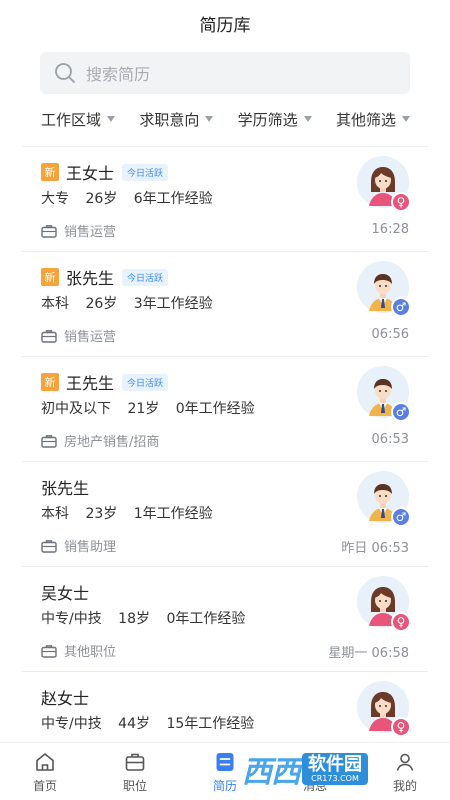  What do you see at coordinates (225, 119) in the screenshot?
I see `filter-bar: 工作区域 求职意向 学历筛选 其他筛选` at bounding box center [225, 119].